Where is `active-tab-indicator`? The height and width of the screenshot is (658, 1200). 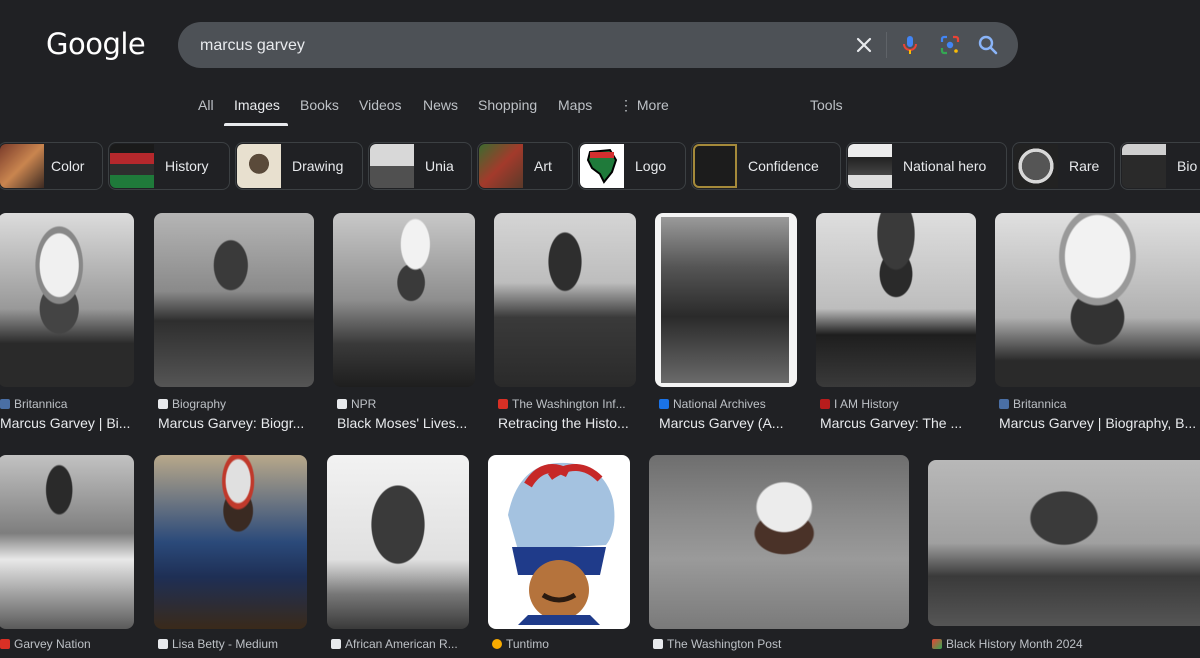
active-tab-indicator is located at coordinates (256, 124).